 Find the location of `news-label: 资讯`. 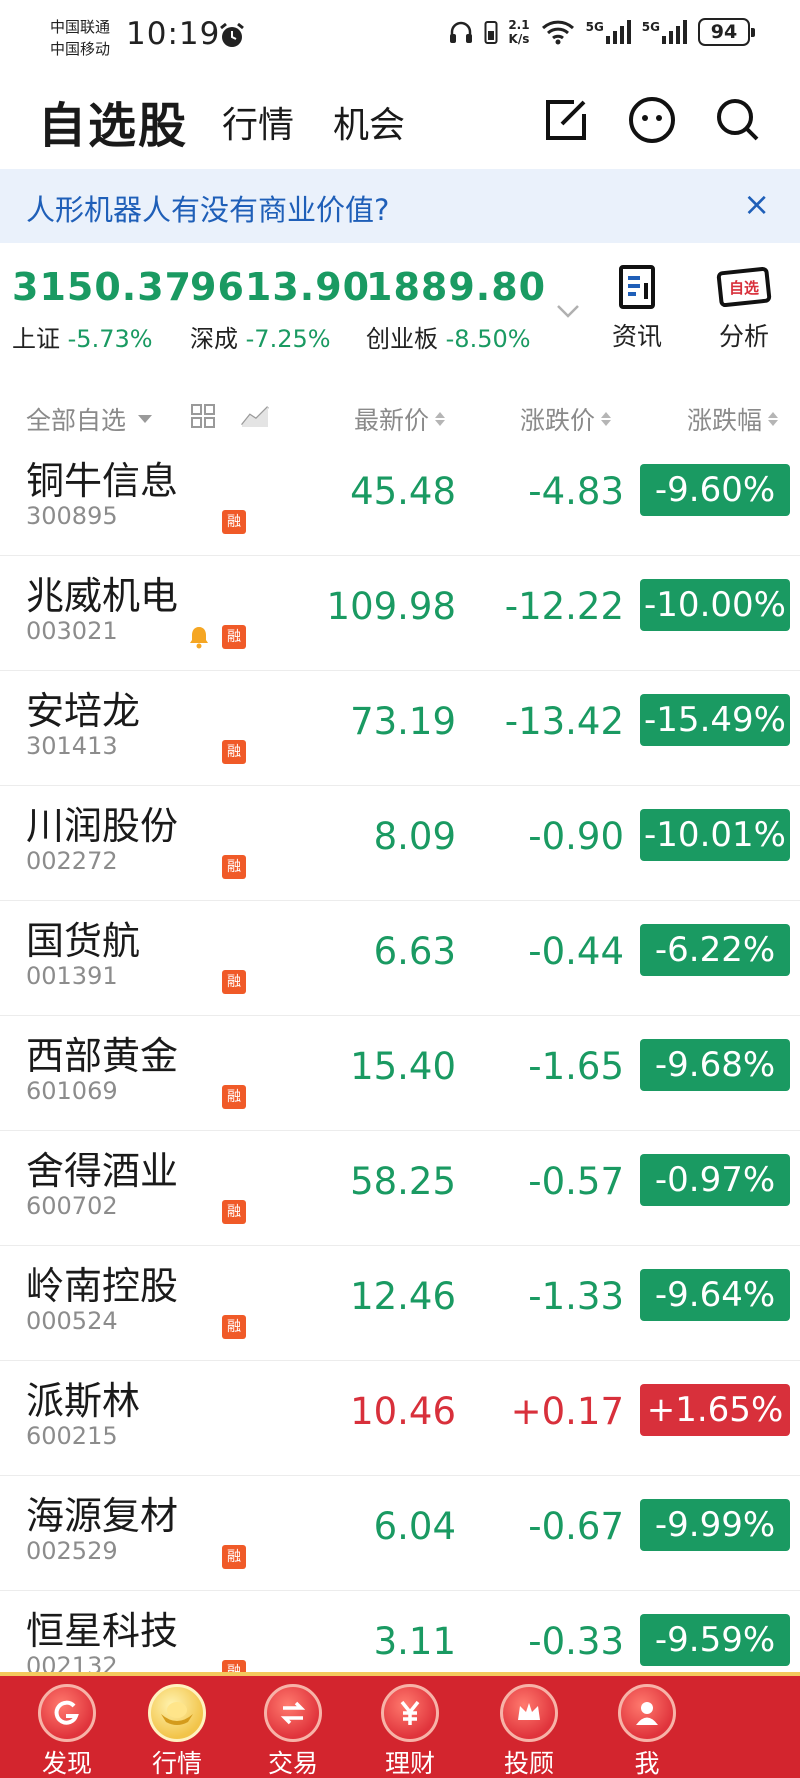

news-label: 资讯 is located at coordinates (637, 336).